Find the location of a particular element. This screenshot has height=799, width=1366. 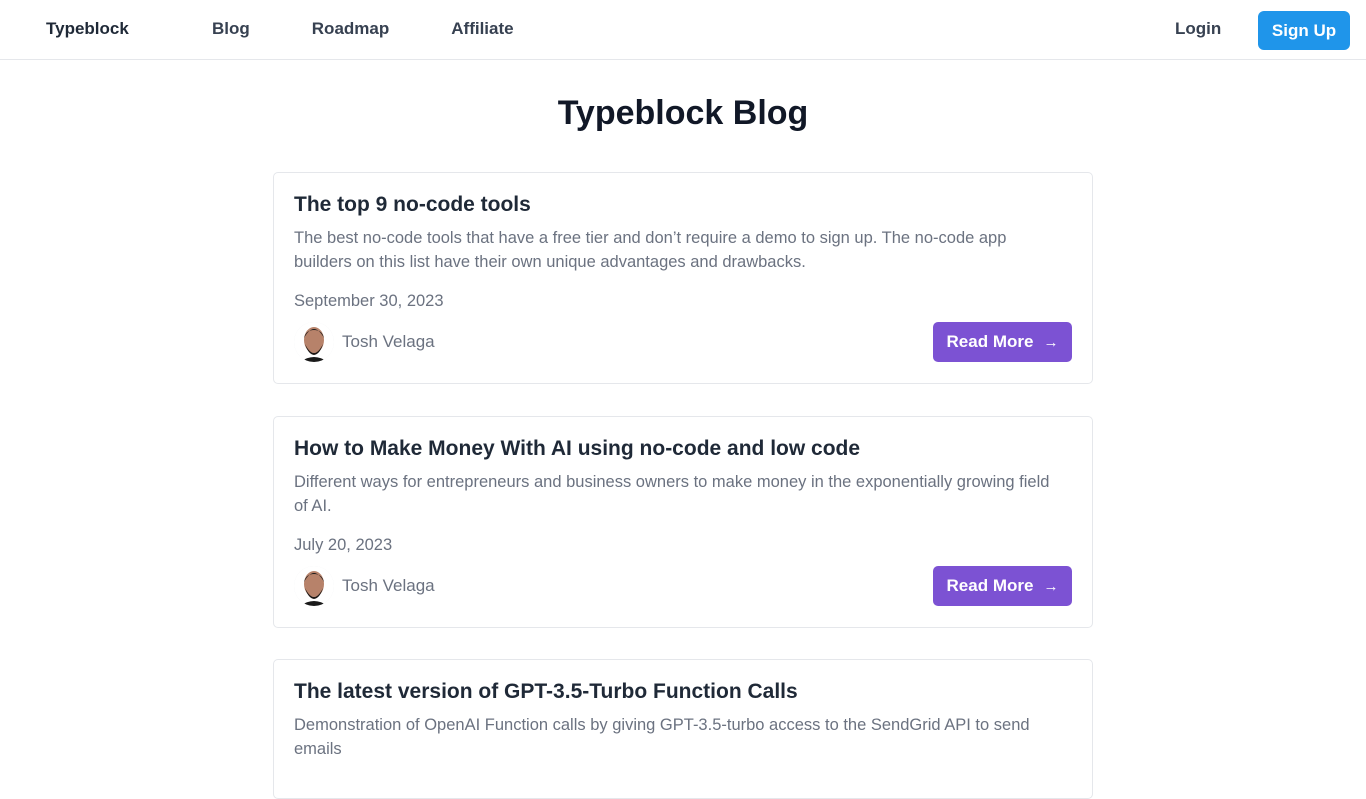

post-date: September 30, 2023 is located at coordinates (369, 301).